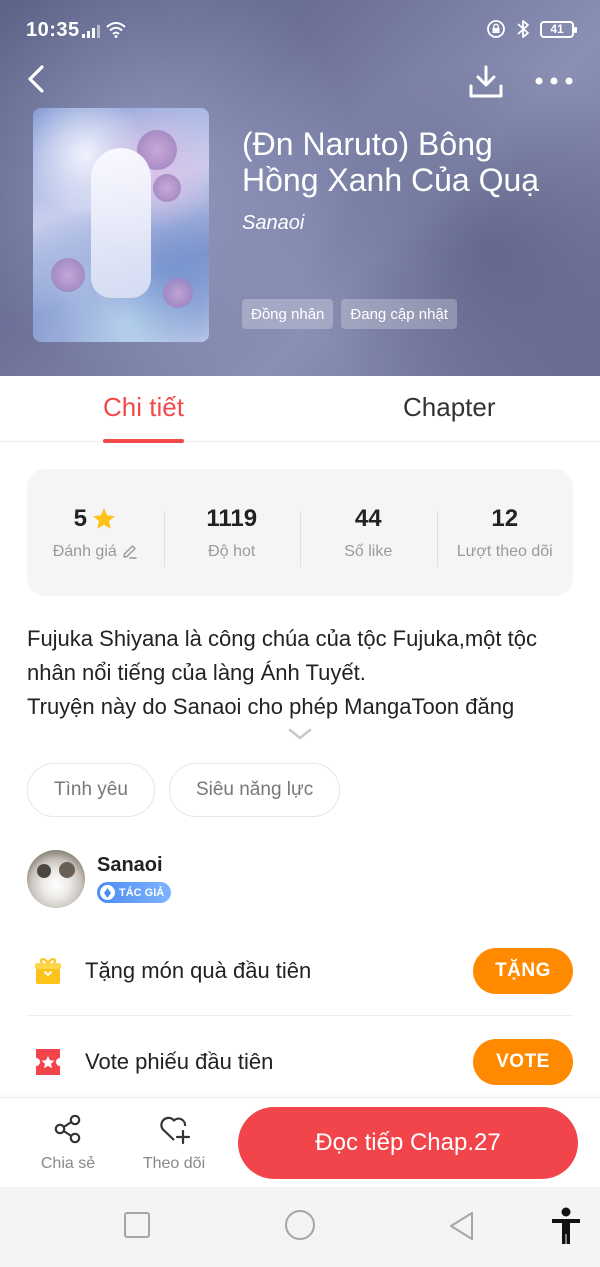 This screenshot has width=600, height=1267. I want to click on bluetooth-icon, so click(523, 29).